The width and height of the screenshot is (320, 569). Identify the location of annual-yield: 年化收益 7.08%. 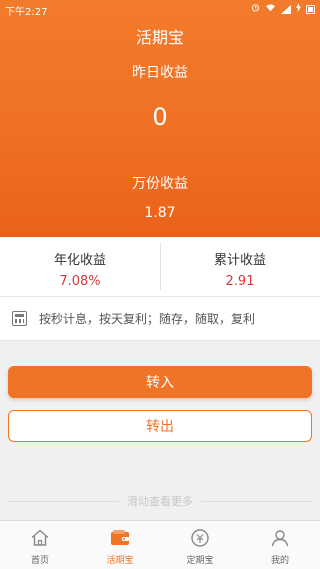
(80, 266).